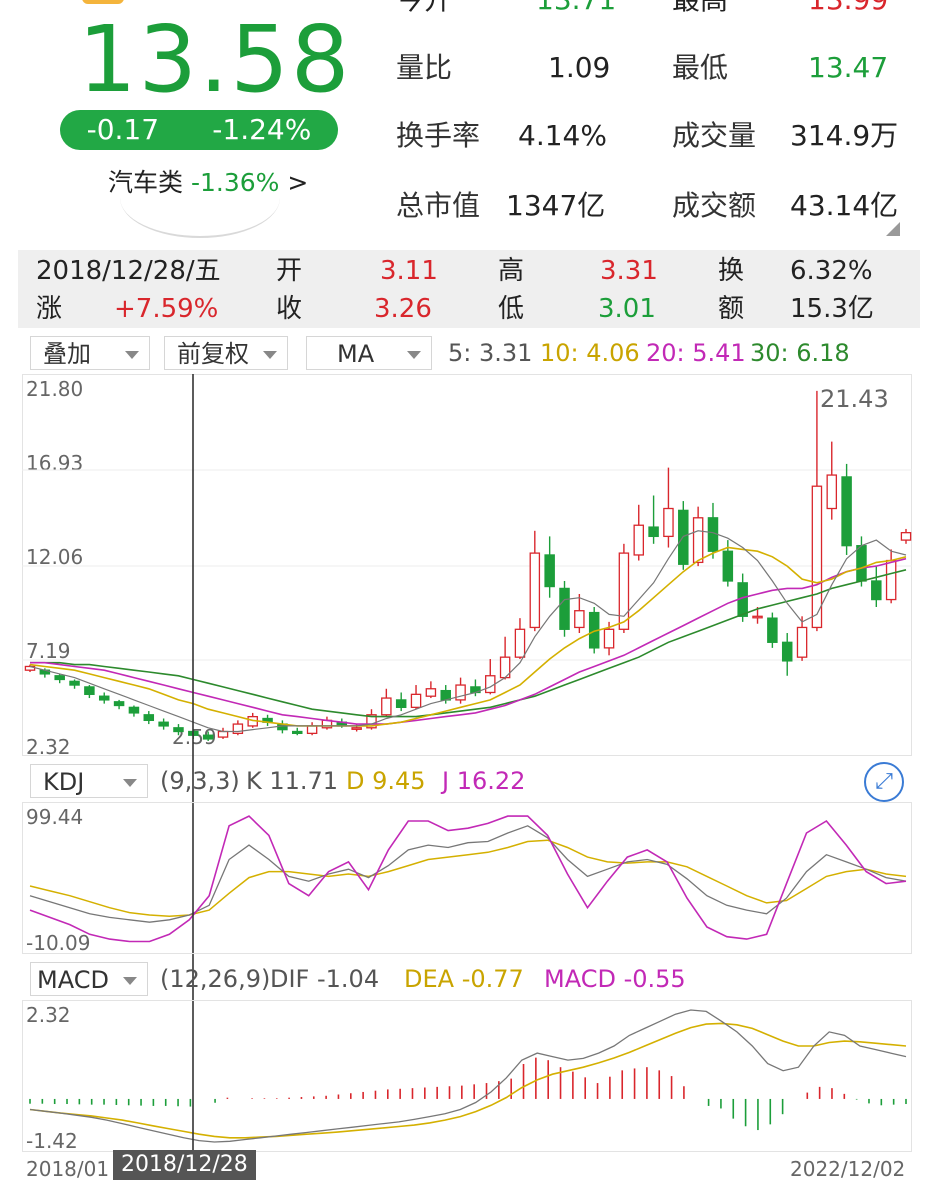  Describe the element at coordinates (58, 943) in the screenshot. I see `kdj-y-min: -10.09` at that location.